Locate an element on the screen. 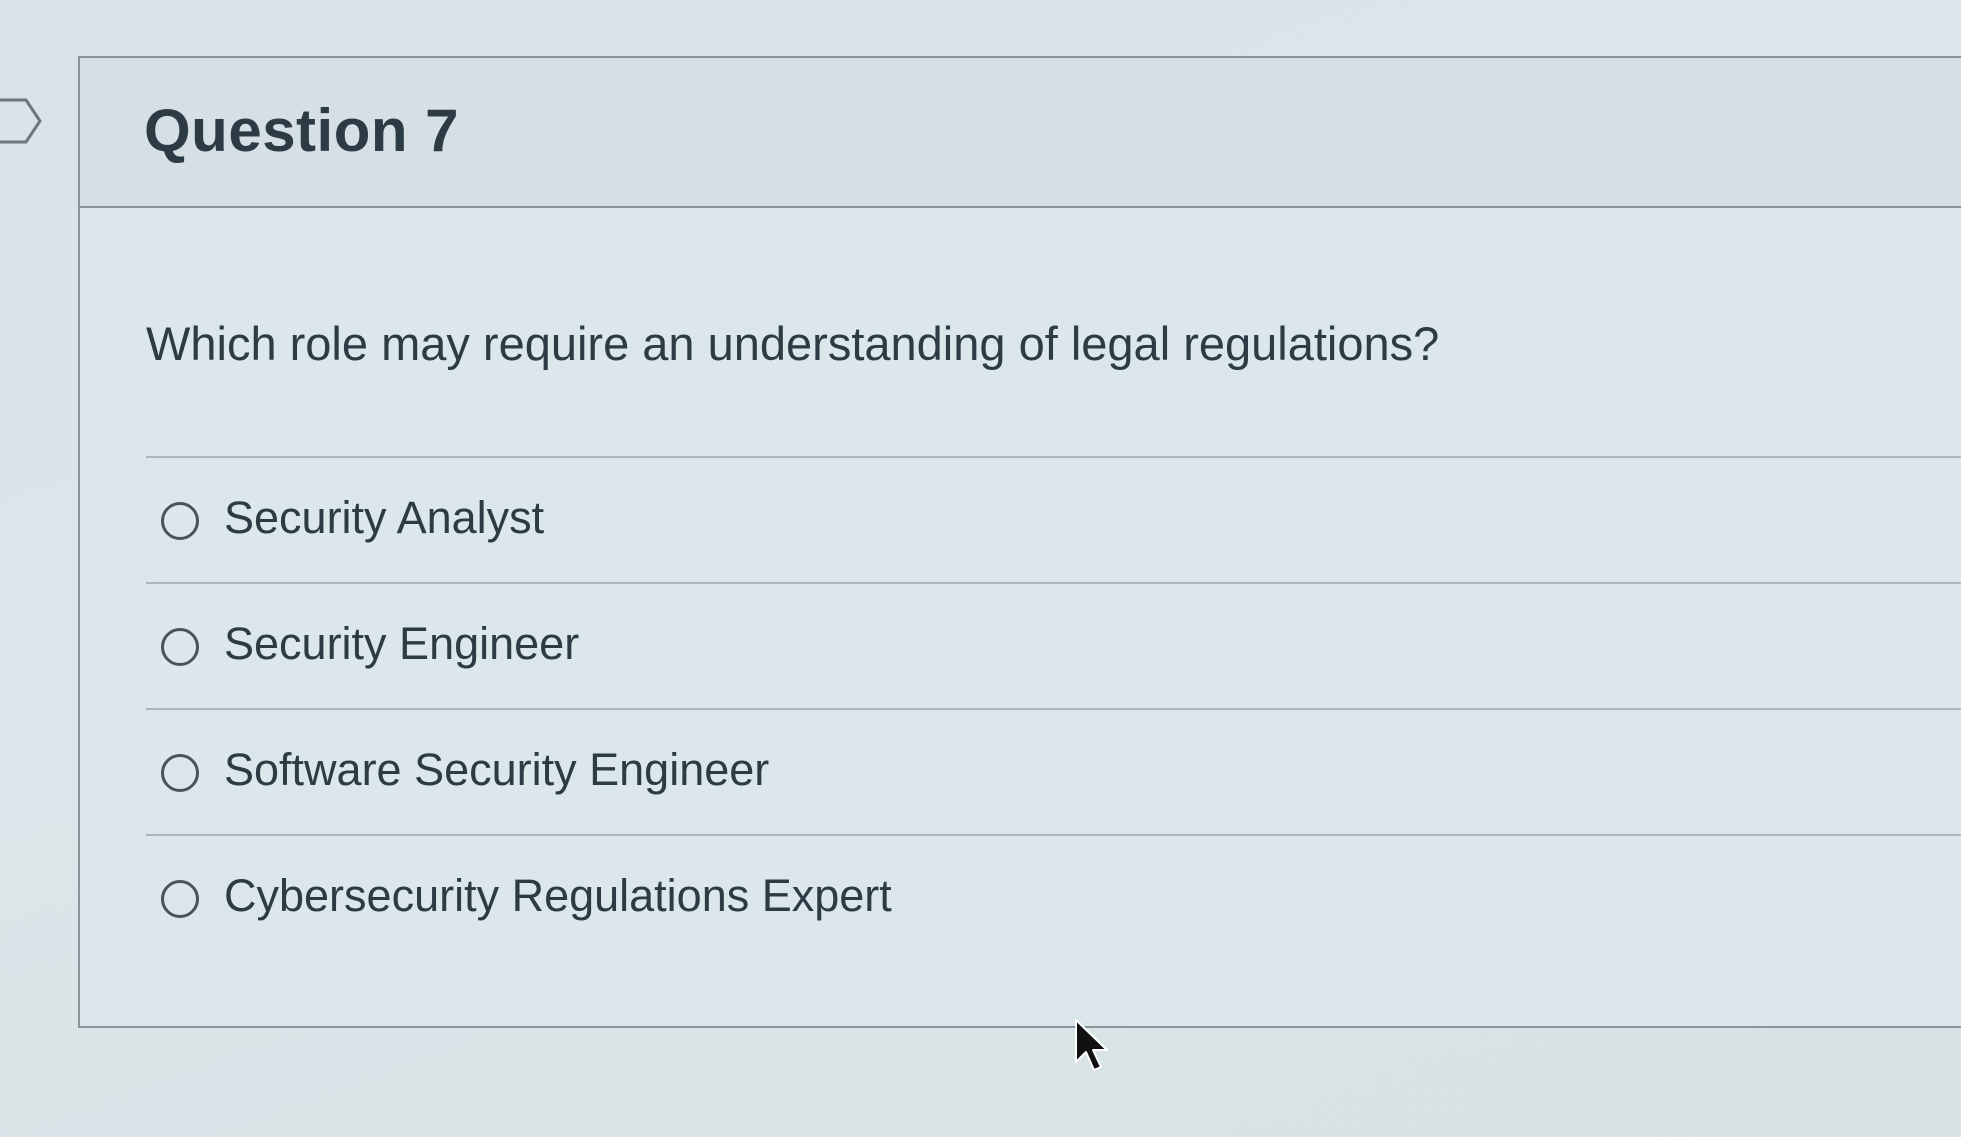 This screenshot has width=1961, height=1137. mouse-pointer-icon is located at coordinates (1091, 1045).